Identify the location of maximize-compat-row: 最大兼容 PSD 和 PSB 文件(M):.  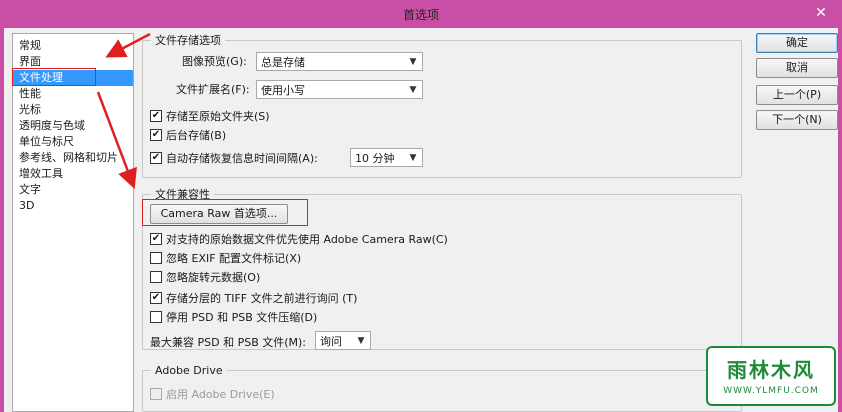
(228, 342).